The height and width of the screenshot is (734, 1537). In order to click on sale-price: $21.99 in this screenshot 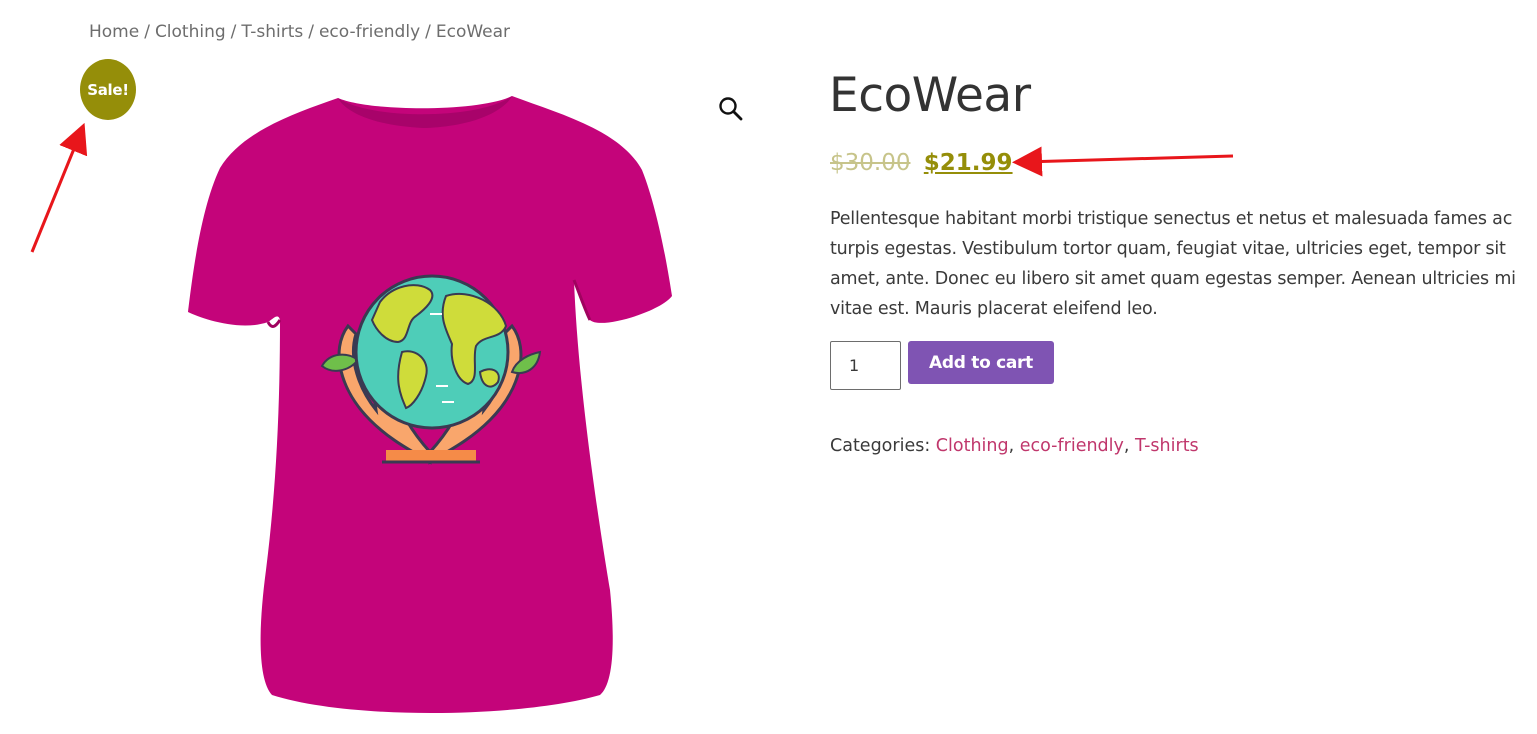, I will do `click(968, 163)`.